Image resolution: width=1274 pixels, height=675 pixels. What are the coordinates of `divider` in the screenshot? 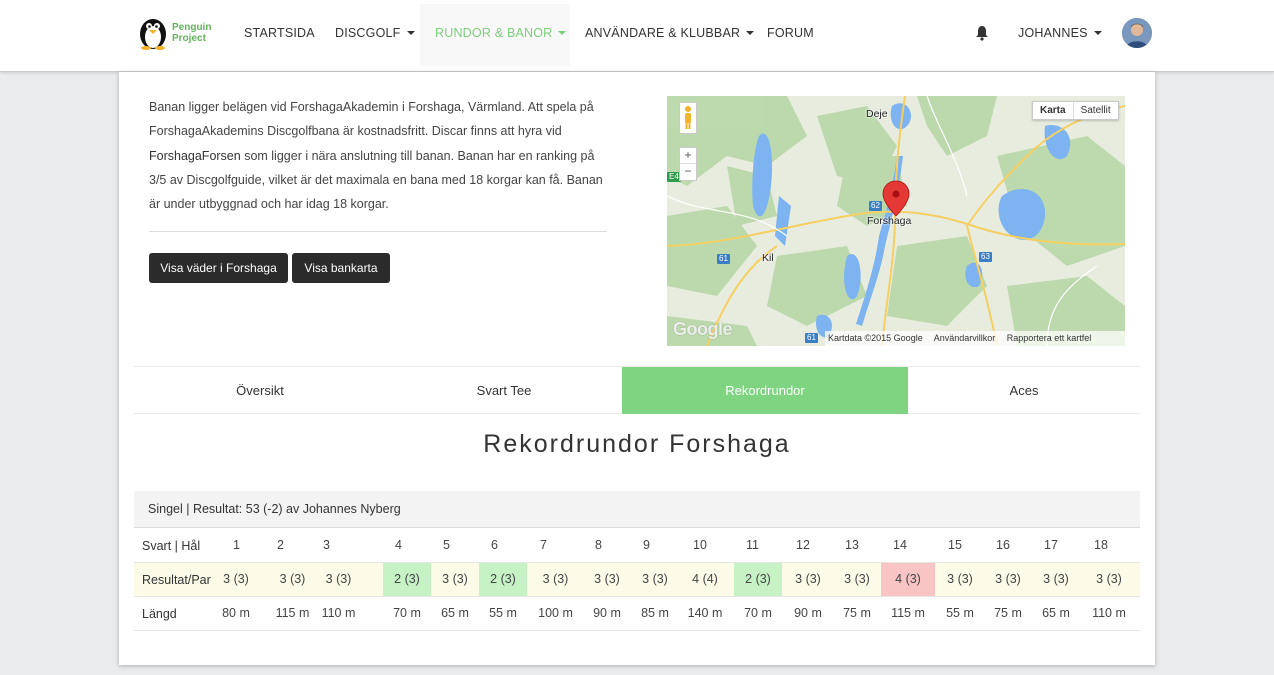 It's located at (378, 231).